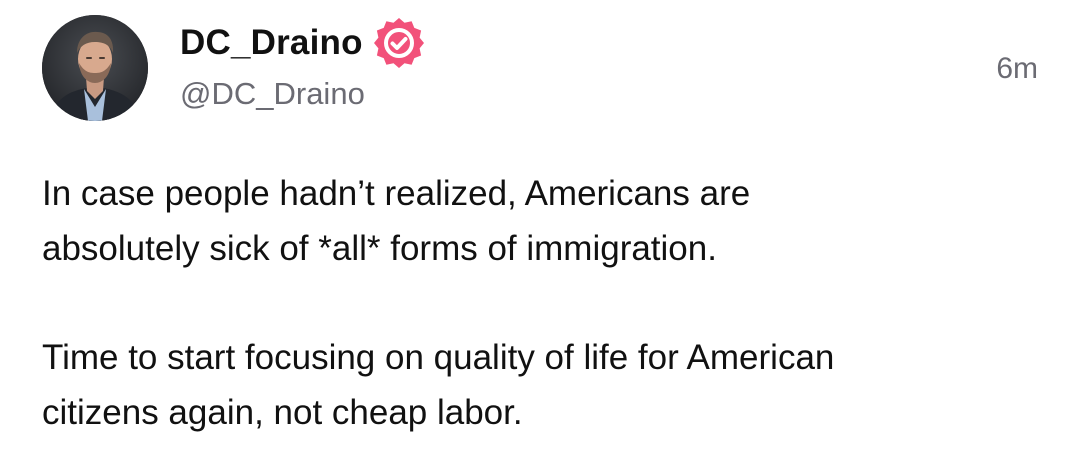 This screenshot has width=1080, height=469. Describe the element at coordinates (399, 43) in the screenshot. I see `verified-badge-icon` at that location.